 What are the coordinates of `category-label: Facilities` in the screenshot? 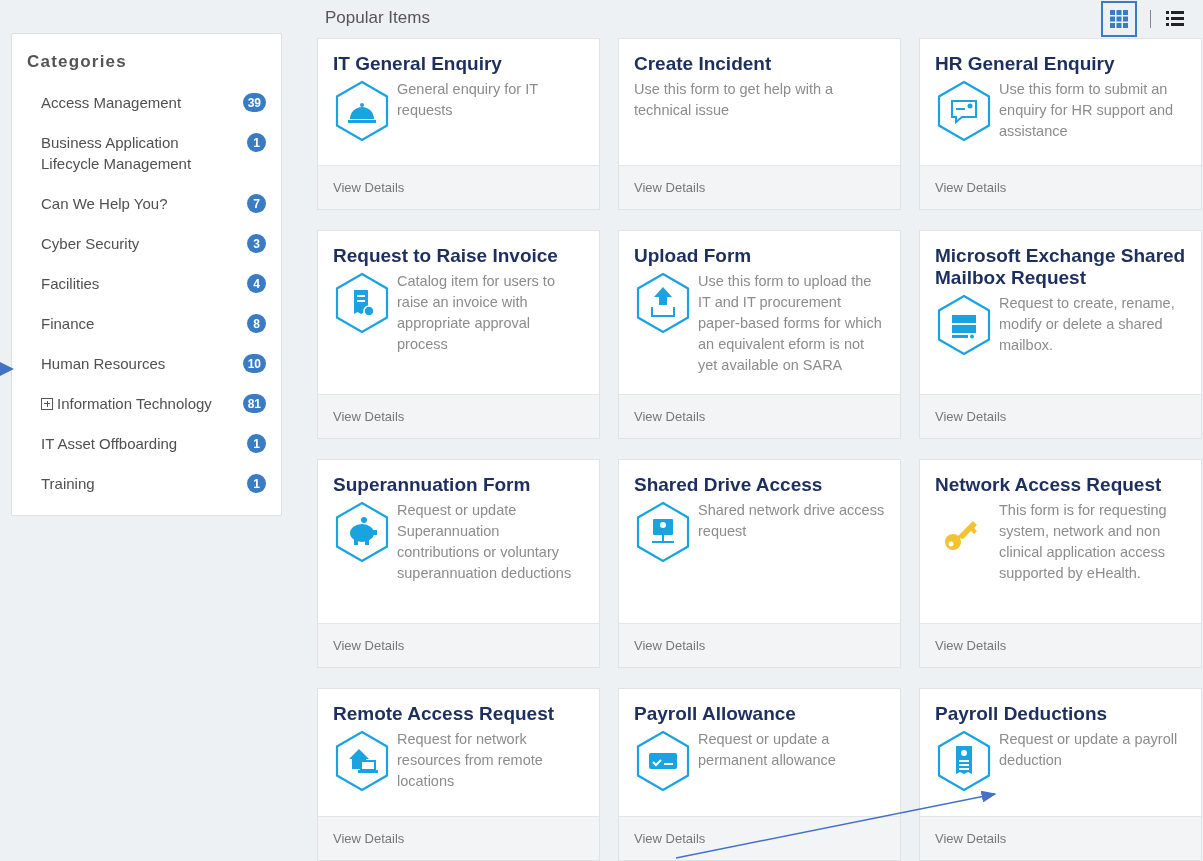 It's located at (70, 284).